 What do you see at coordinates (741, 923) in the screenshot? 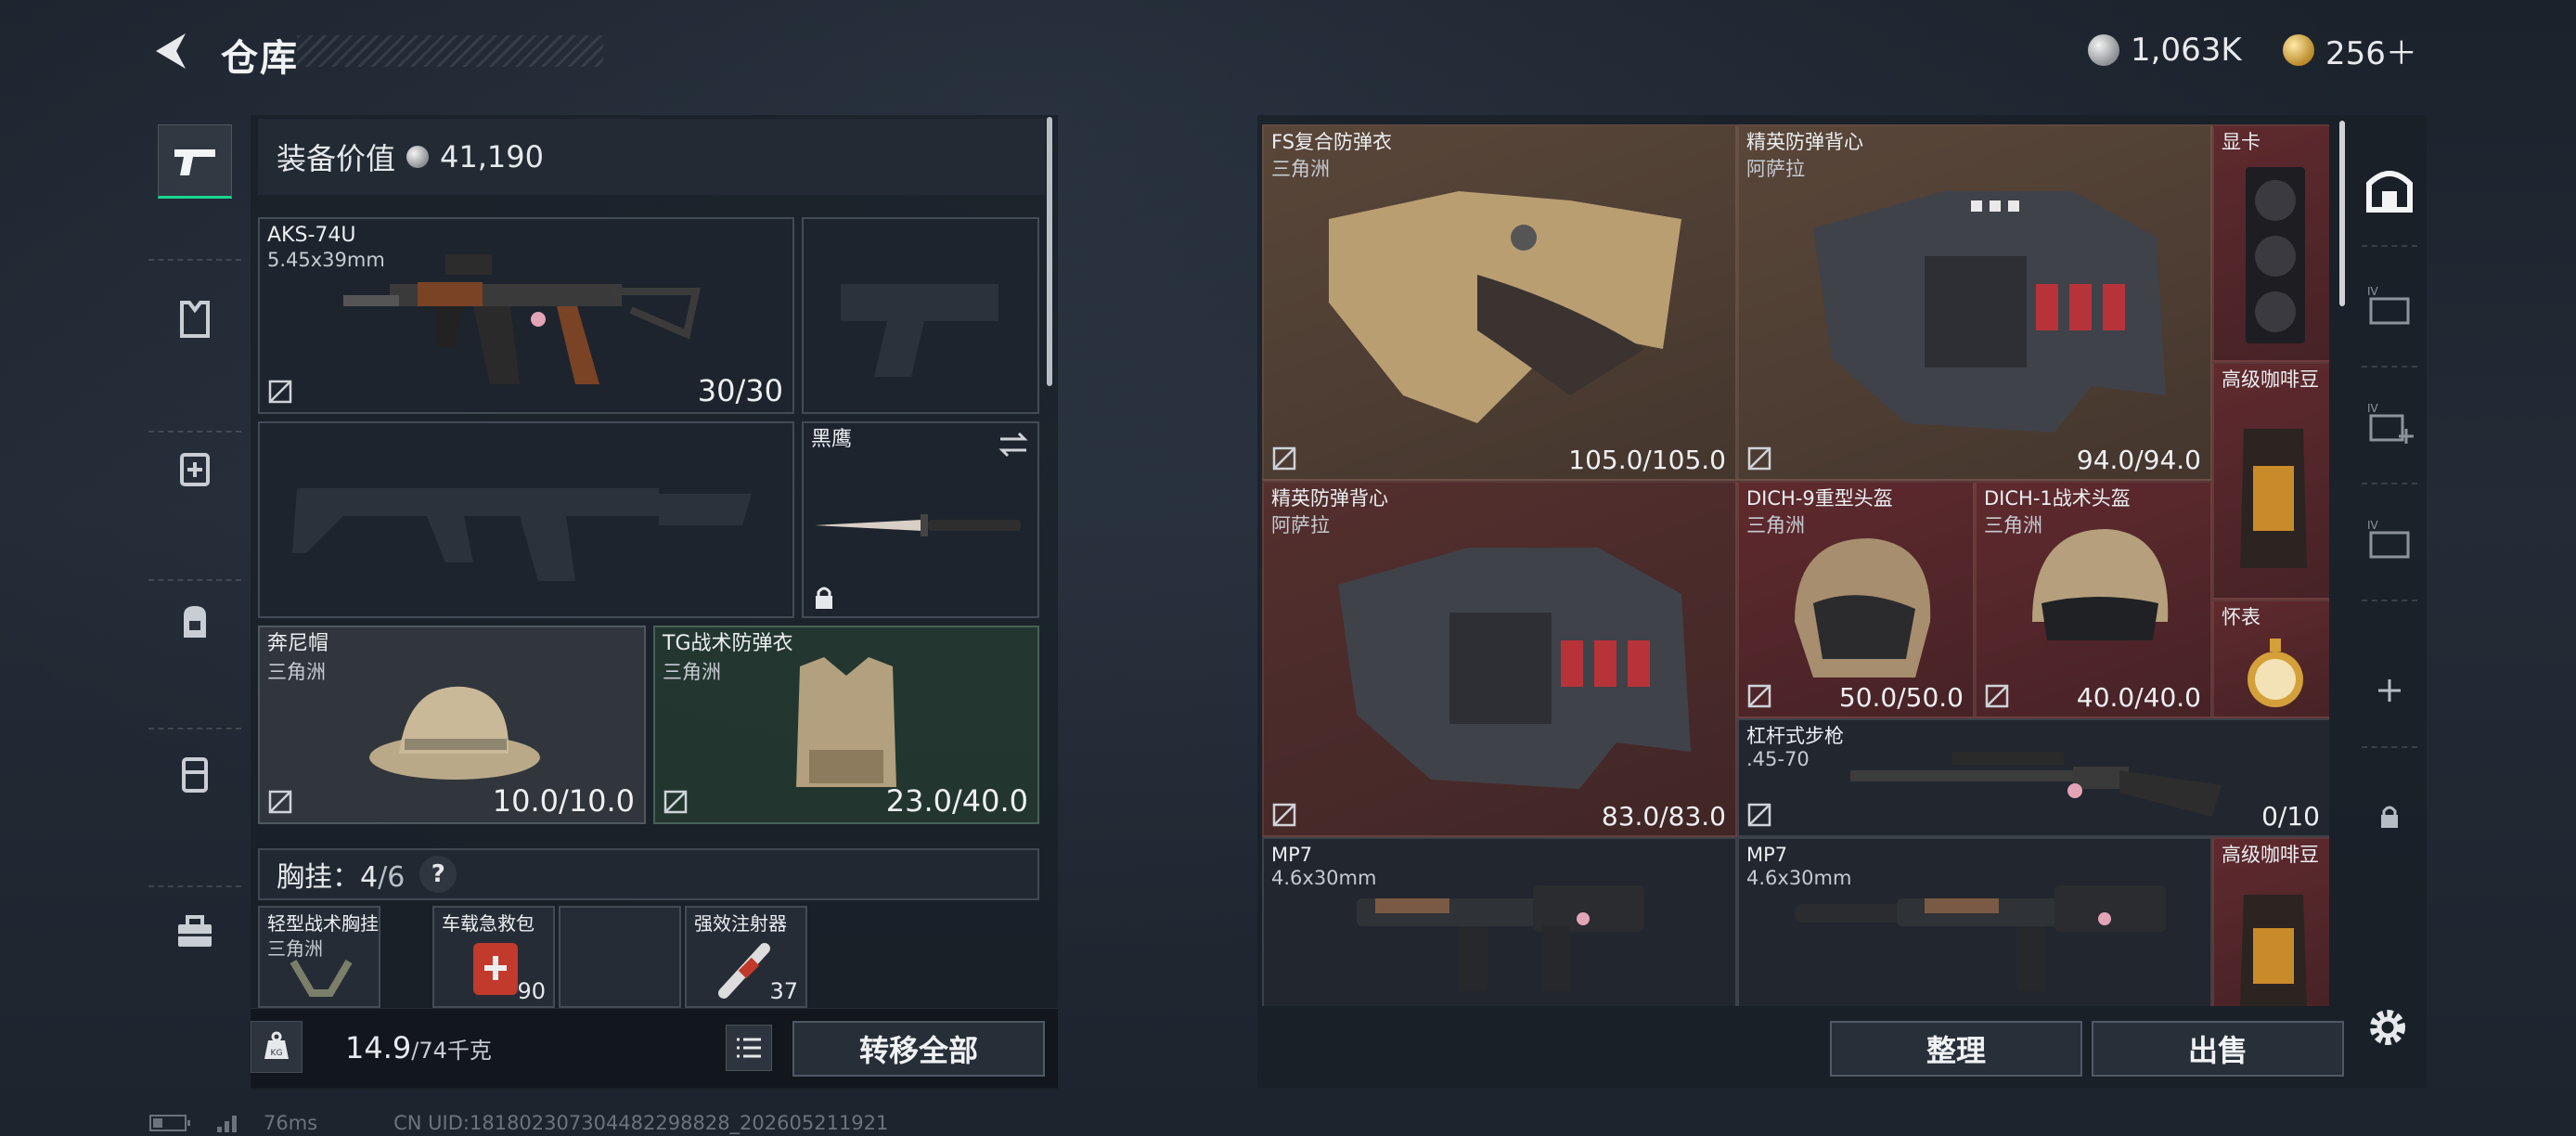
I see `rig-item-name: 强效注射器` at bounding box center [741, 923].